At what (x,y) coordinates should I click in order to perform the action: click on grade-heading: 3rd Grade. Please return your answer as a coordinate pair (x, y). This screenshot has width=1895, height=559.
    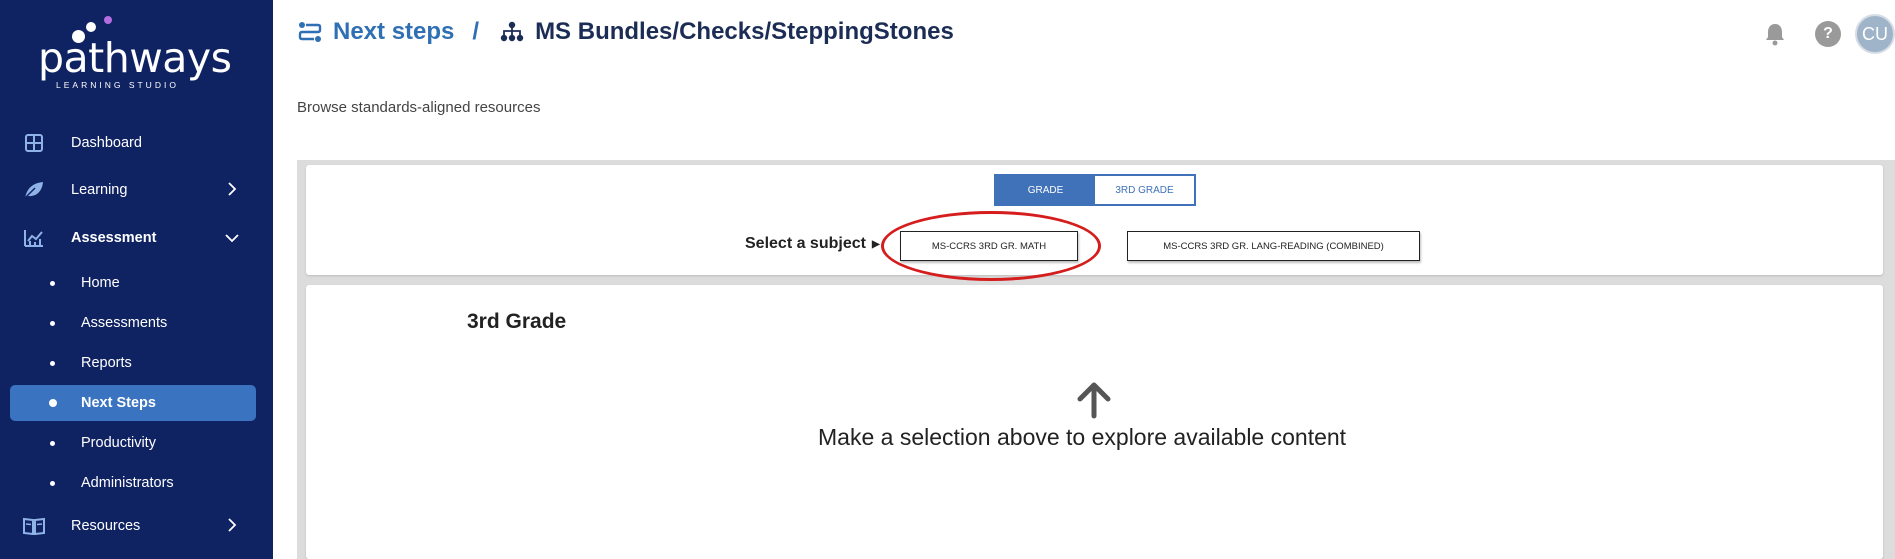
    Looking at the image, I should click on (517, 321).